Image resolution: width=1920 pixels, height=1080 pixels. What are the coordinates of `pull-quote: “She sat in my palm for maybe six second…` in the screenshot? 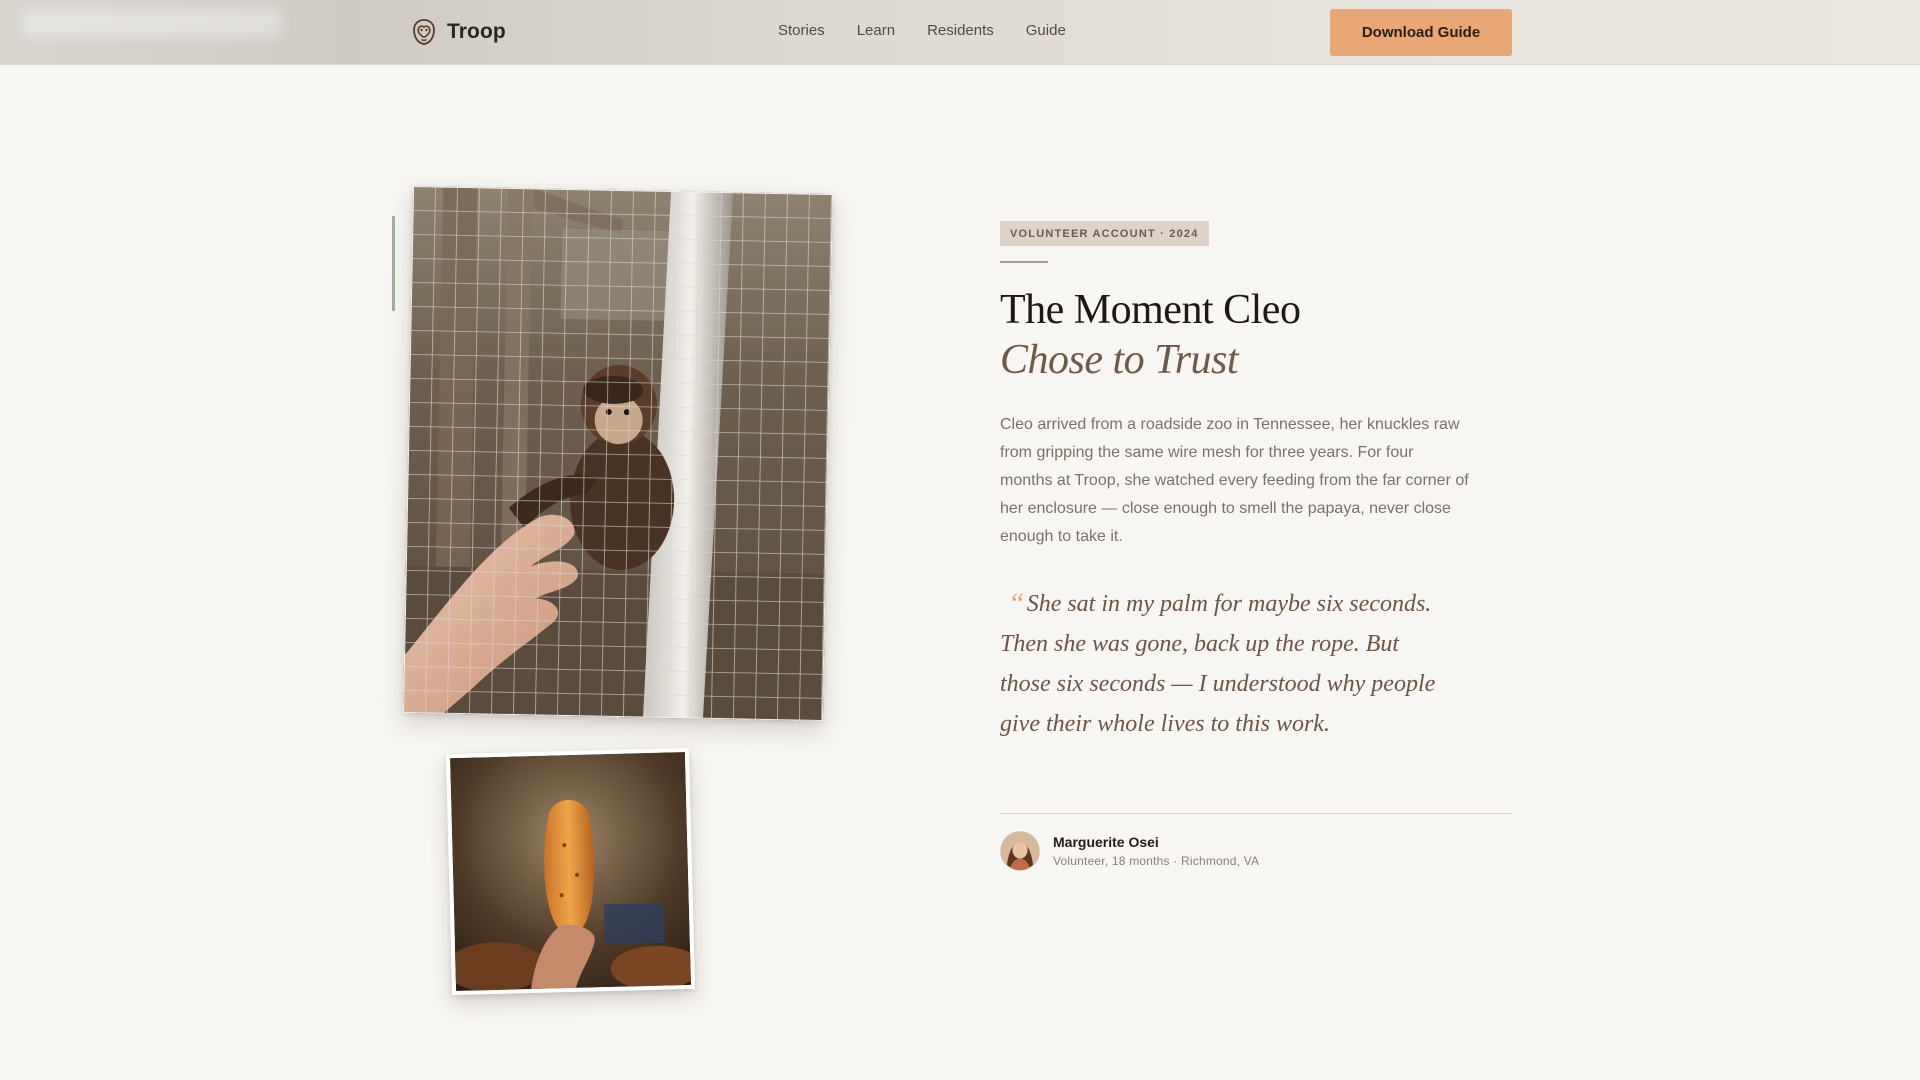 It's located at (1220, 663).